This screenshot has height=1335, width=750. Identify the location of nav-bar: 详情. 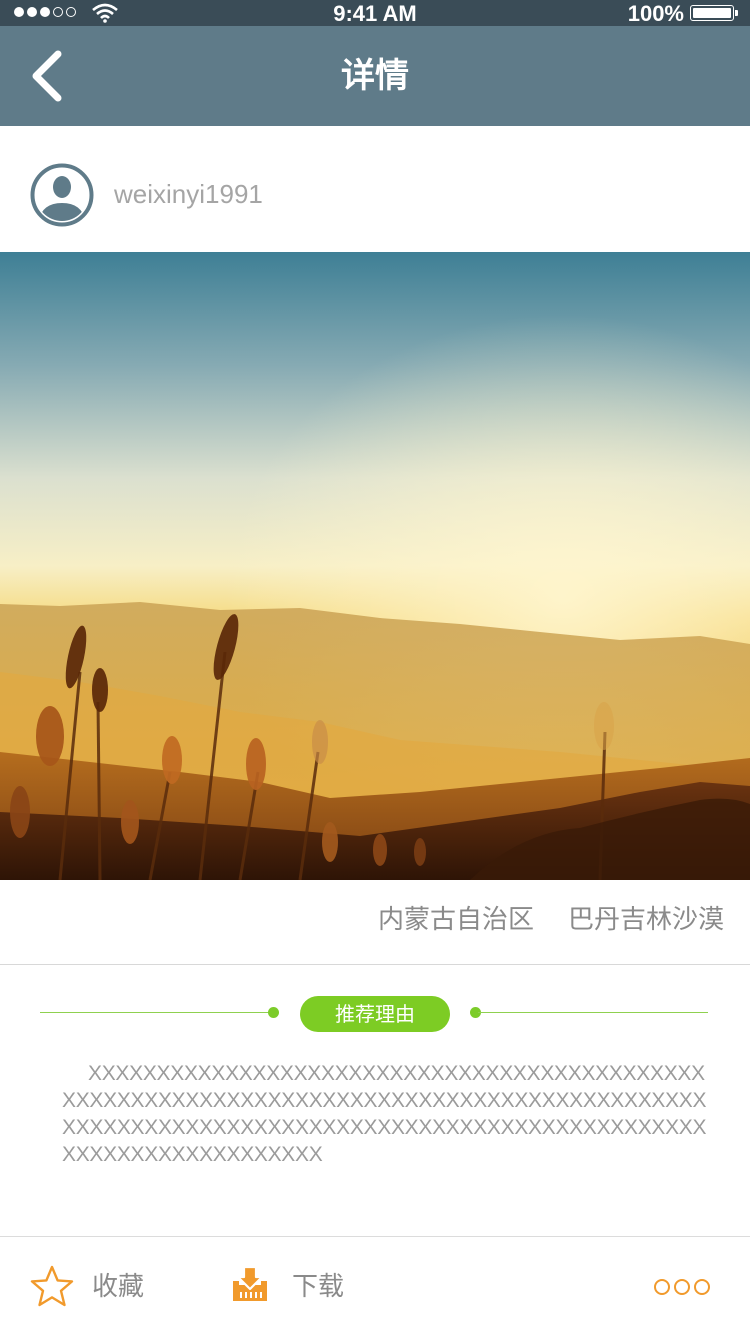
(375, 76).